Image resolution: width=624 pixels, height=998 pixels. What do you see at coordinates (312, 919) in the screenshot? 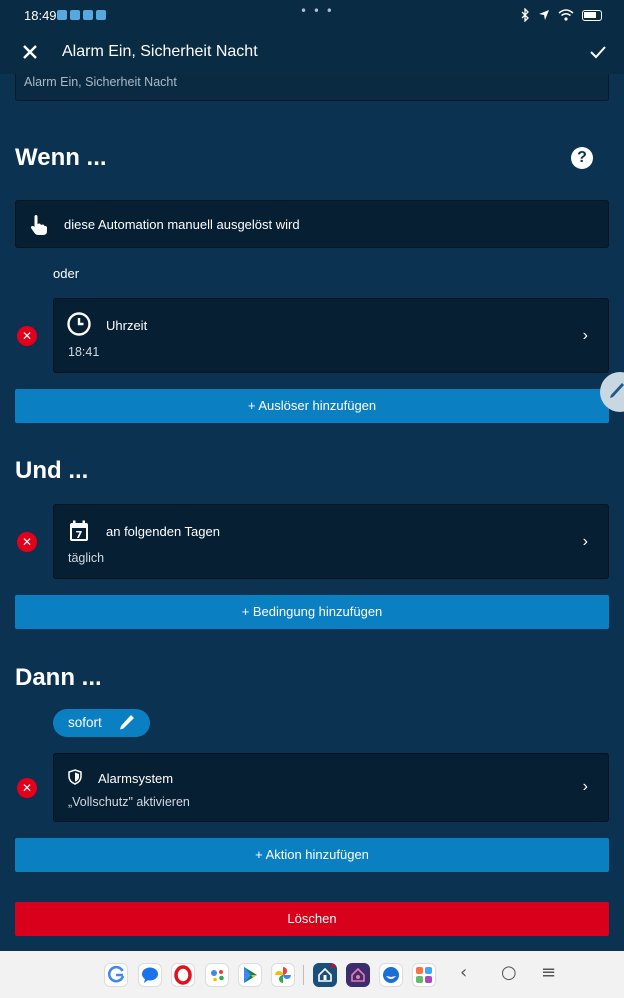
I see `delete-button: Löschen` at bounding box center [312, 919].